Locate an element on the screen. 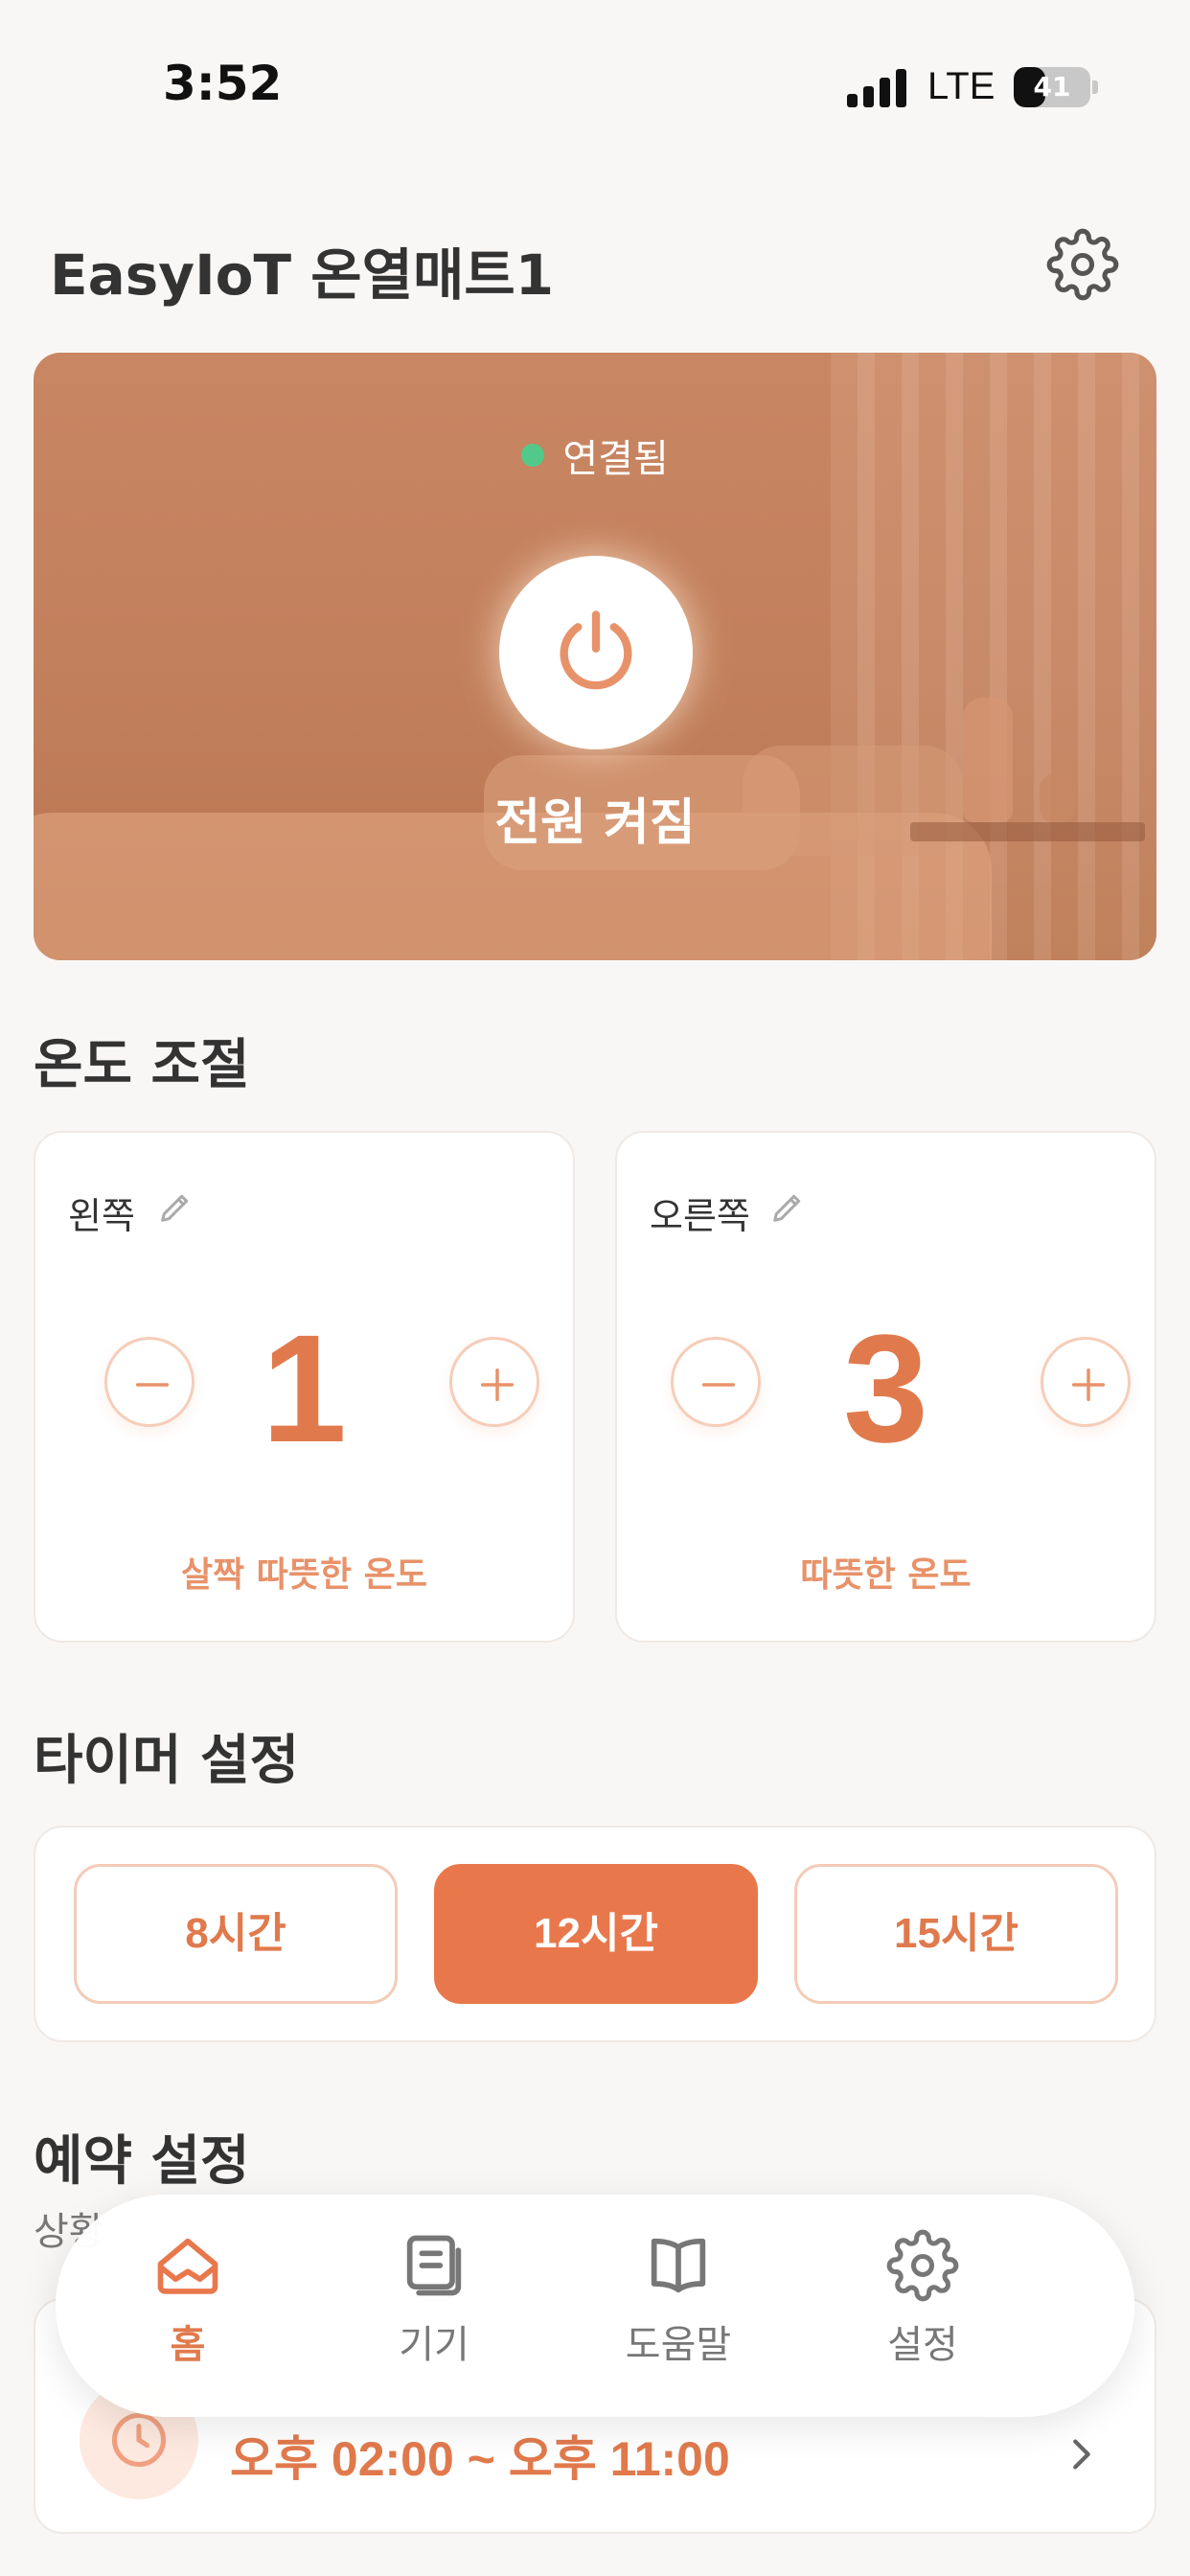 The image size is (1190, 2576). reservation-section-title: 예약 설정 is located at coordinates (142, 2161).